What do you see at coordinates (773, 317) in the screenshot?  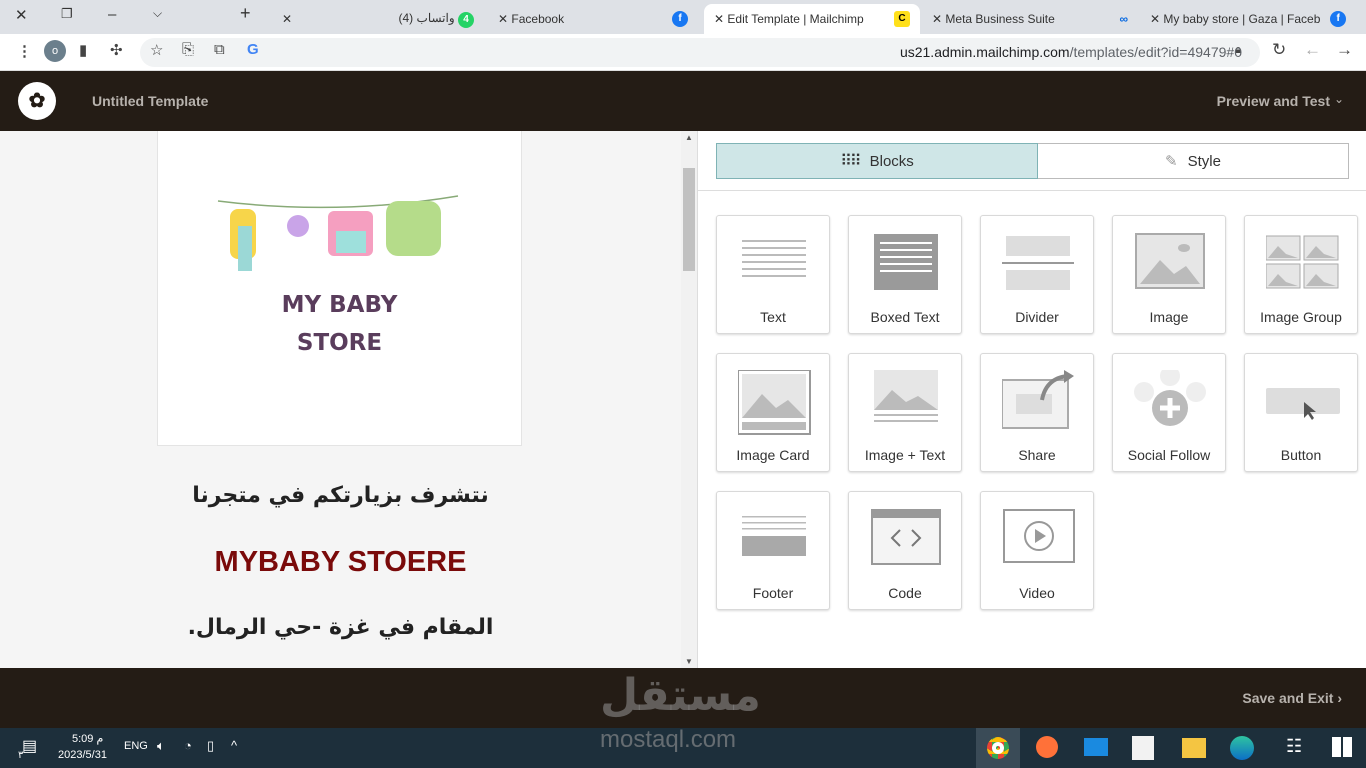 I see `block-label: Text` at bounding box center [773, 317].